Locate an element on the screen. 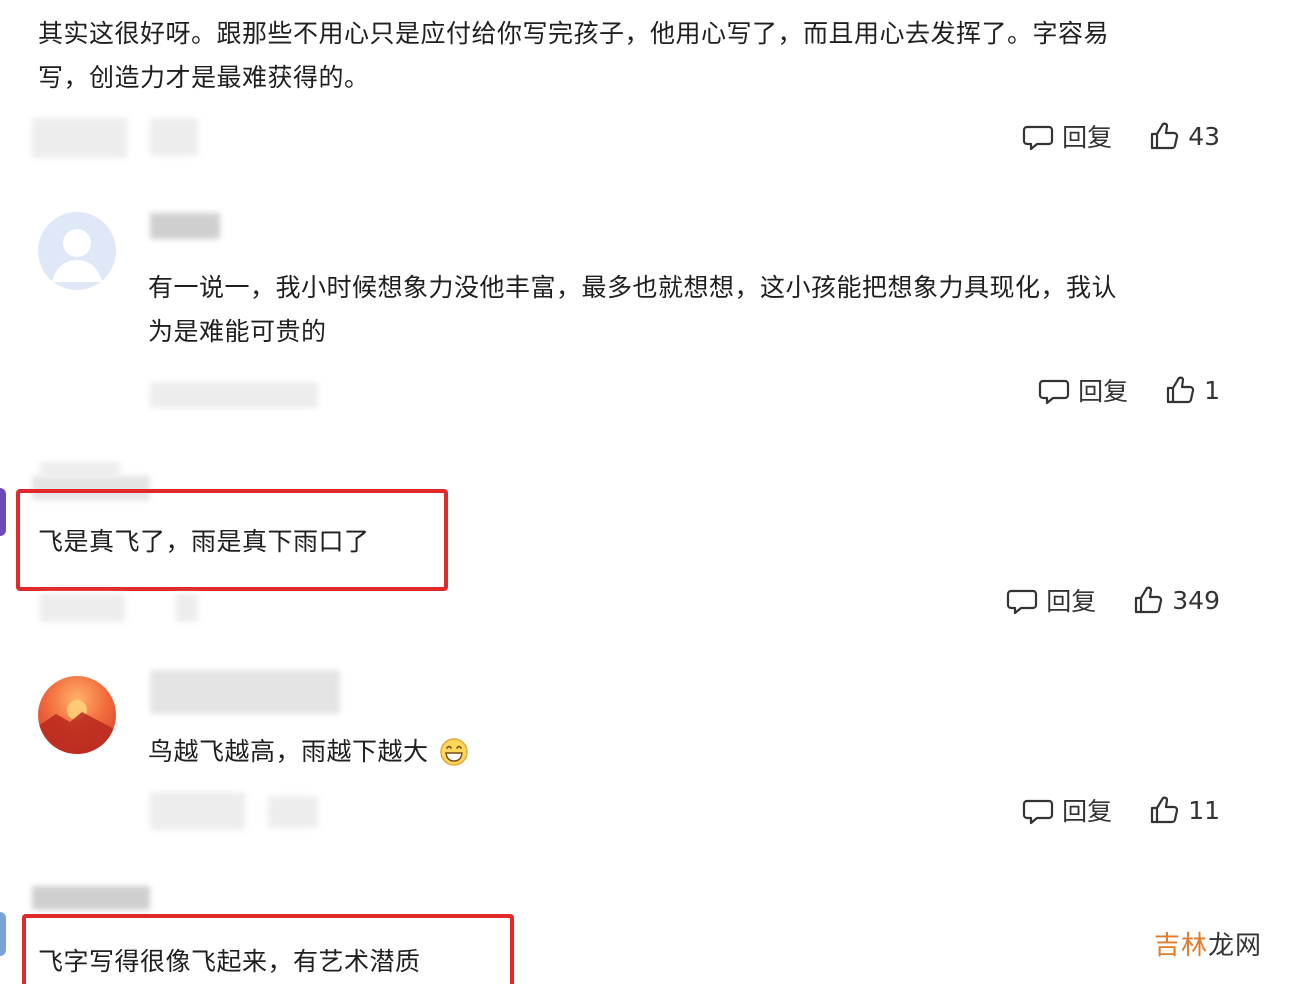 This screenshot has width=1302, height=984. sunset-avatar-icon is located at coordinates (77, 727).